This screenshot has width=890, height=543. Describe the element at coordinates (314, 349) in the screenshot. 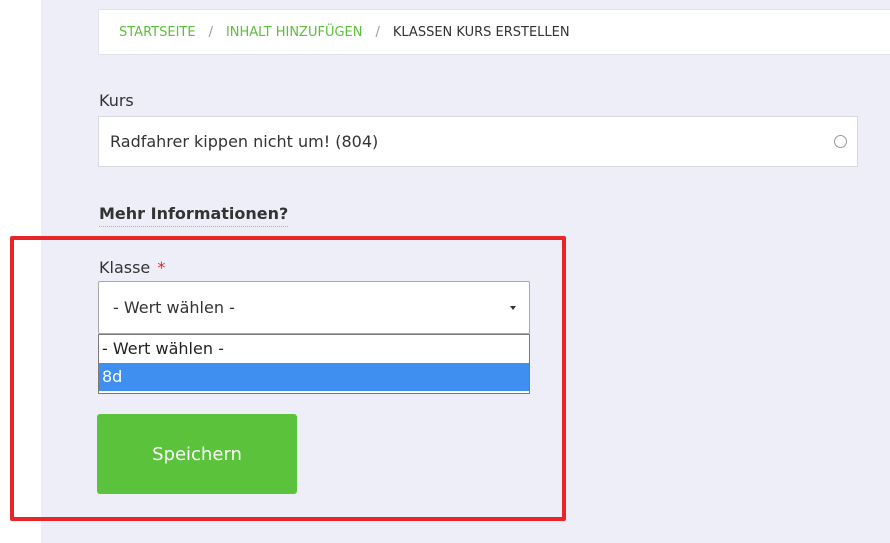

I see `dropdown-option-wert-waehlen: - Wert wählen -` at that location.